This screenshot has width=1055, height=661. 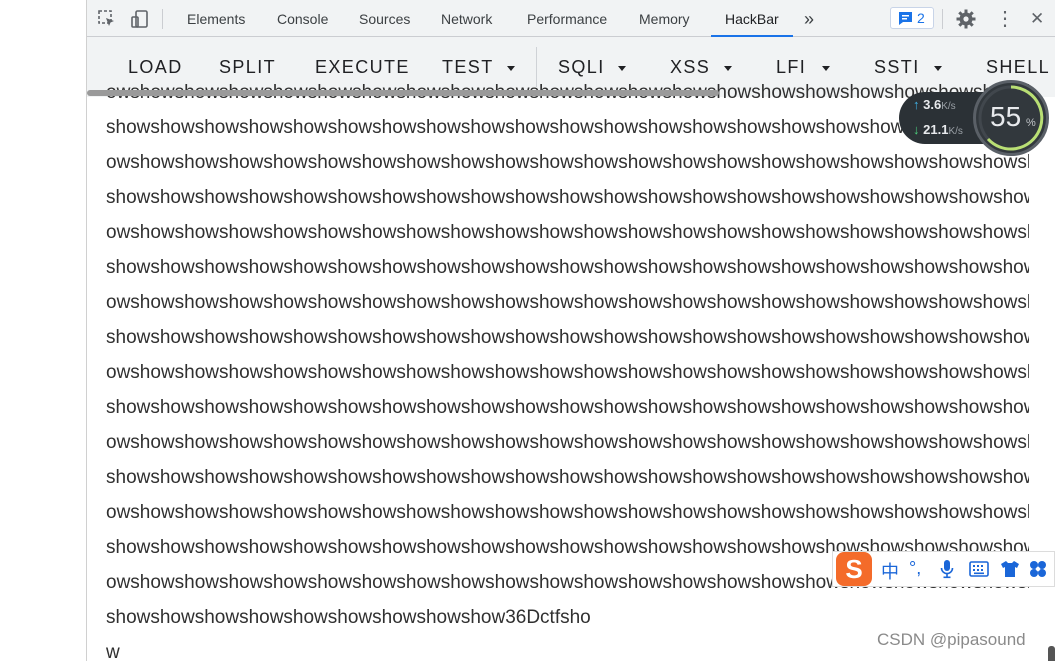 I want to click on keyboard-icon, so click(x=979, y=571).